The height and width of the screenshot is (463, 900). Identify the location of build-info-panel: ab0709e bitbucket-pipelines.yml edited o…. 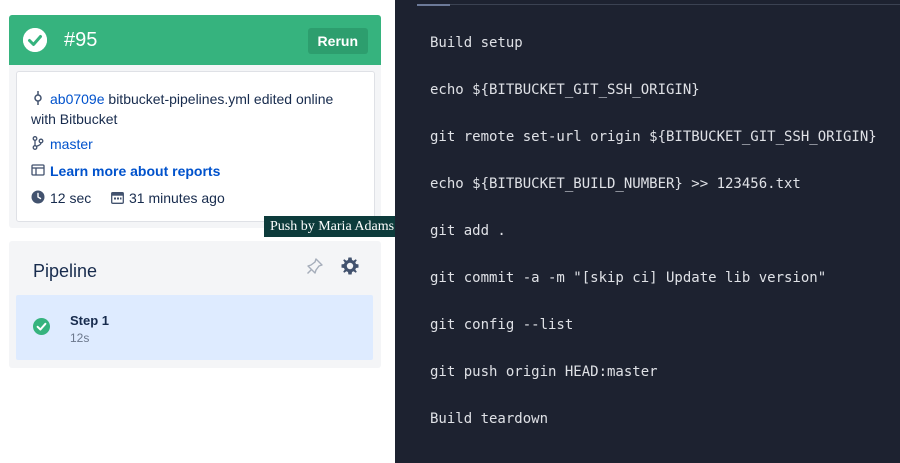
(195, 146).